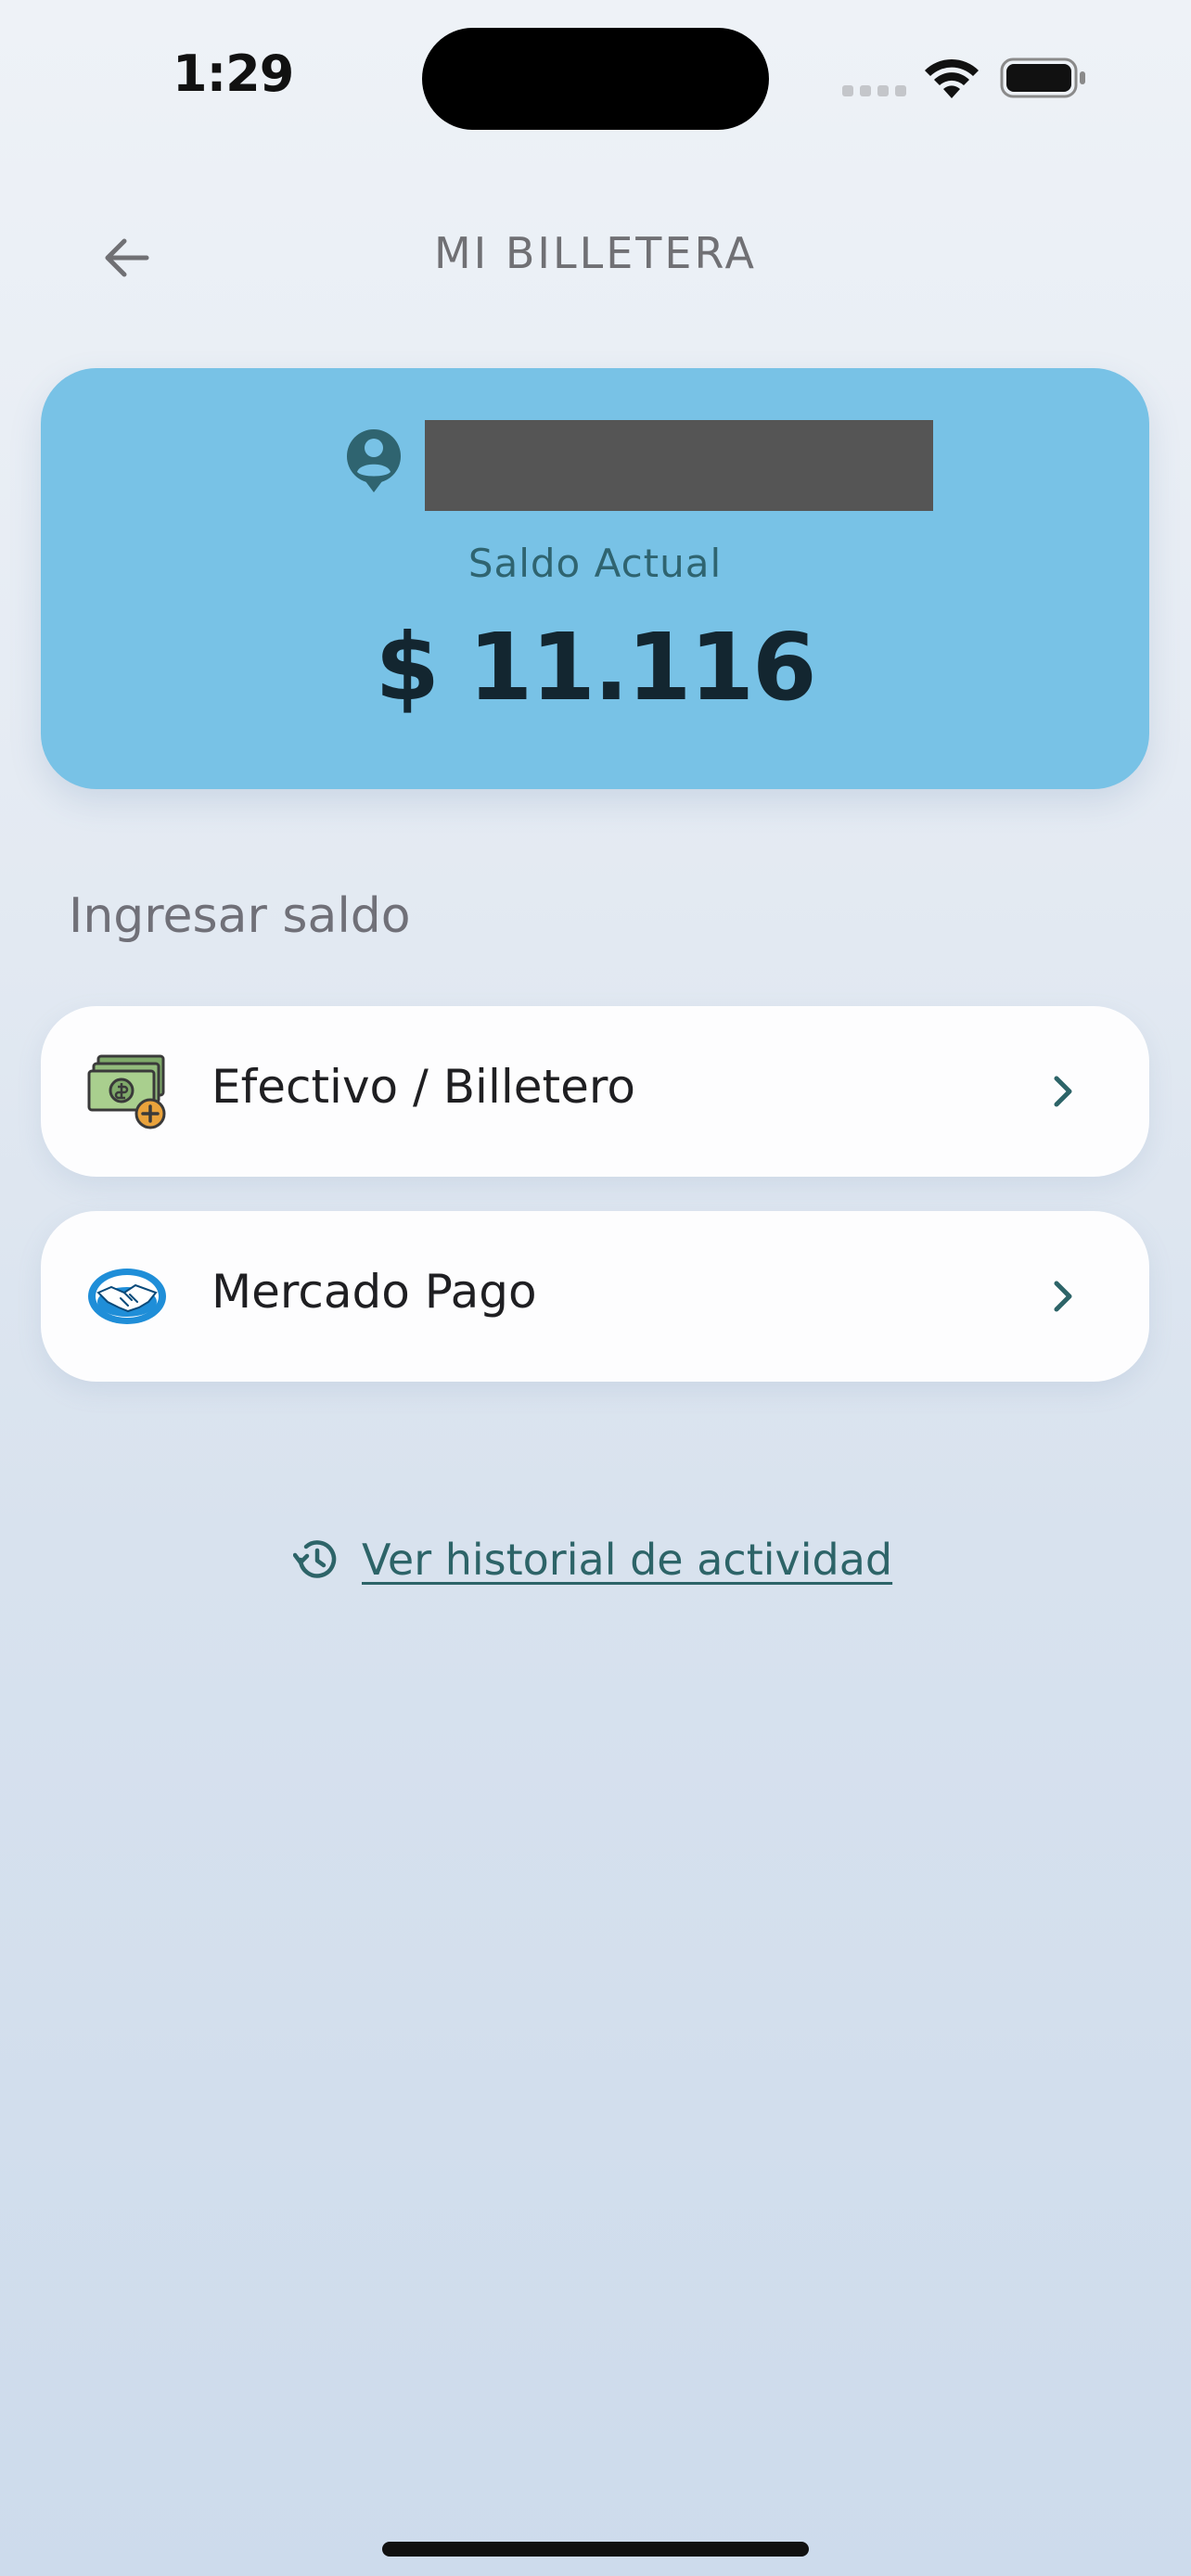 This screenshot has width=1191, height=2576. Describe the element at coordinates (595, 1297) in the screenshot. I see `topup-option-mercado-pago: Mercado Pago` at that location.